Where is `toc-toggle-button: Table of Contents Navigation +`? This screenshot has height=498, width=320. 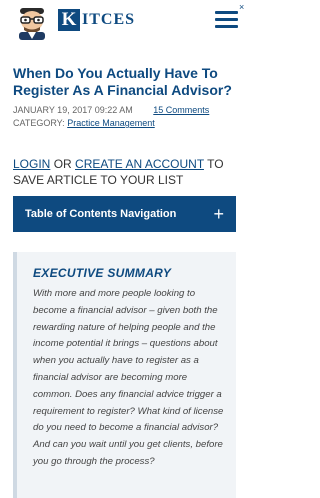
toc-toggle-button: Table of Contents Navigation + is located at coordinates (124, 214).